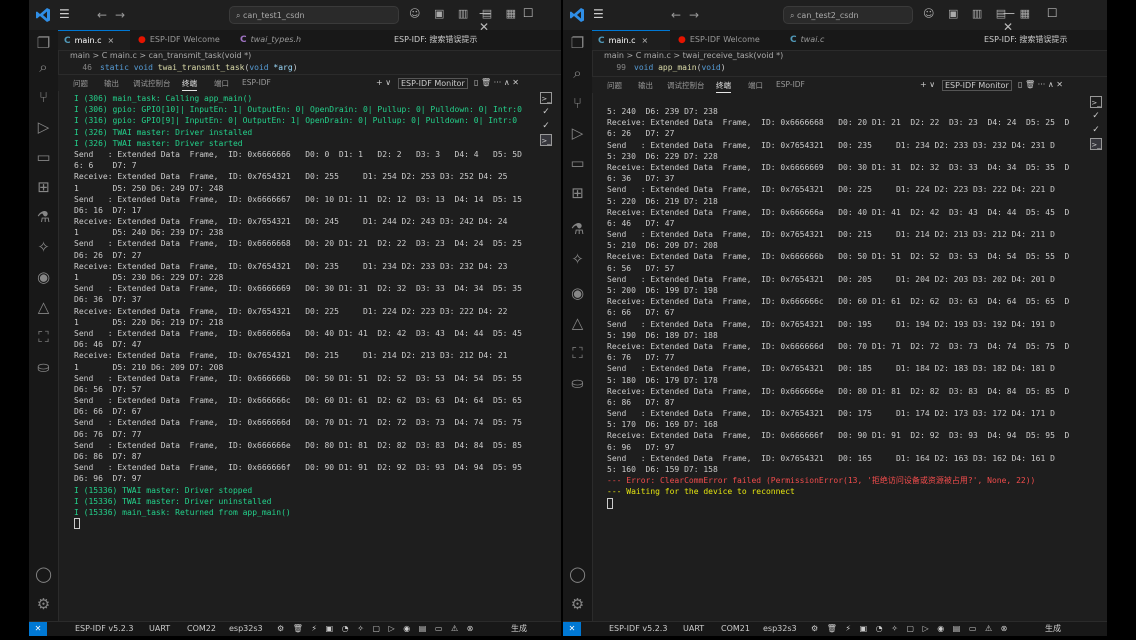 Image resolution: width=1136 pixels, height=640 pixels. What do you see at coordinates (314, 15) in the screenshot?
I see `command-center-search: ⌕ can_test1_csdn` at bounding box center [314, 15].